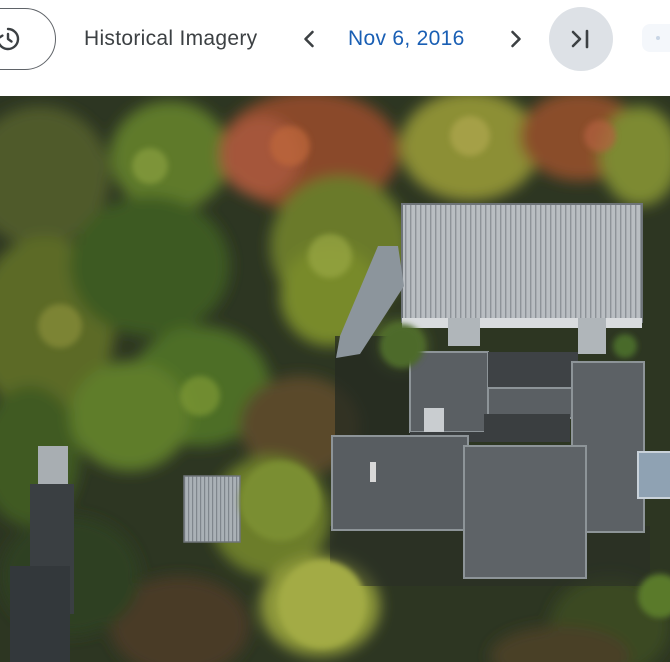 This screenshot has width=670, height=662. Describe the element at coordinates (28, 39) in the screenshot. I see `history-button` at that location.